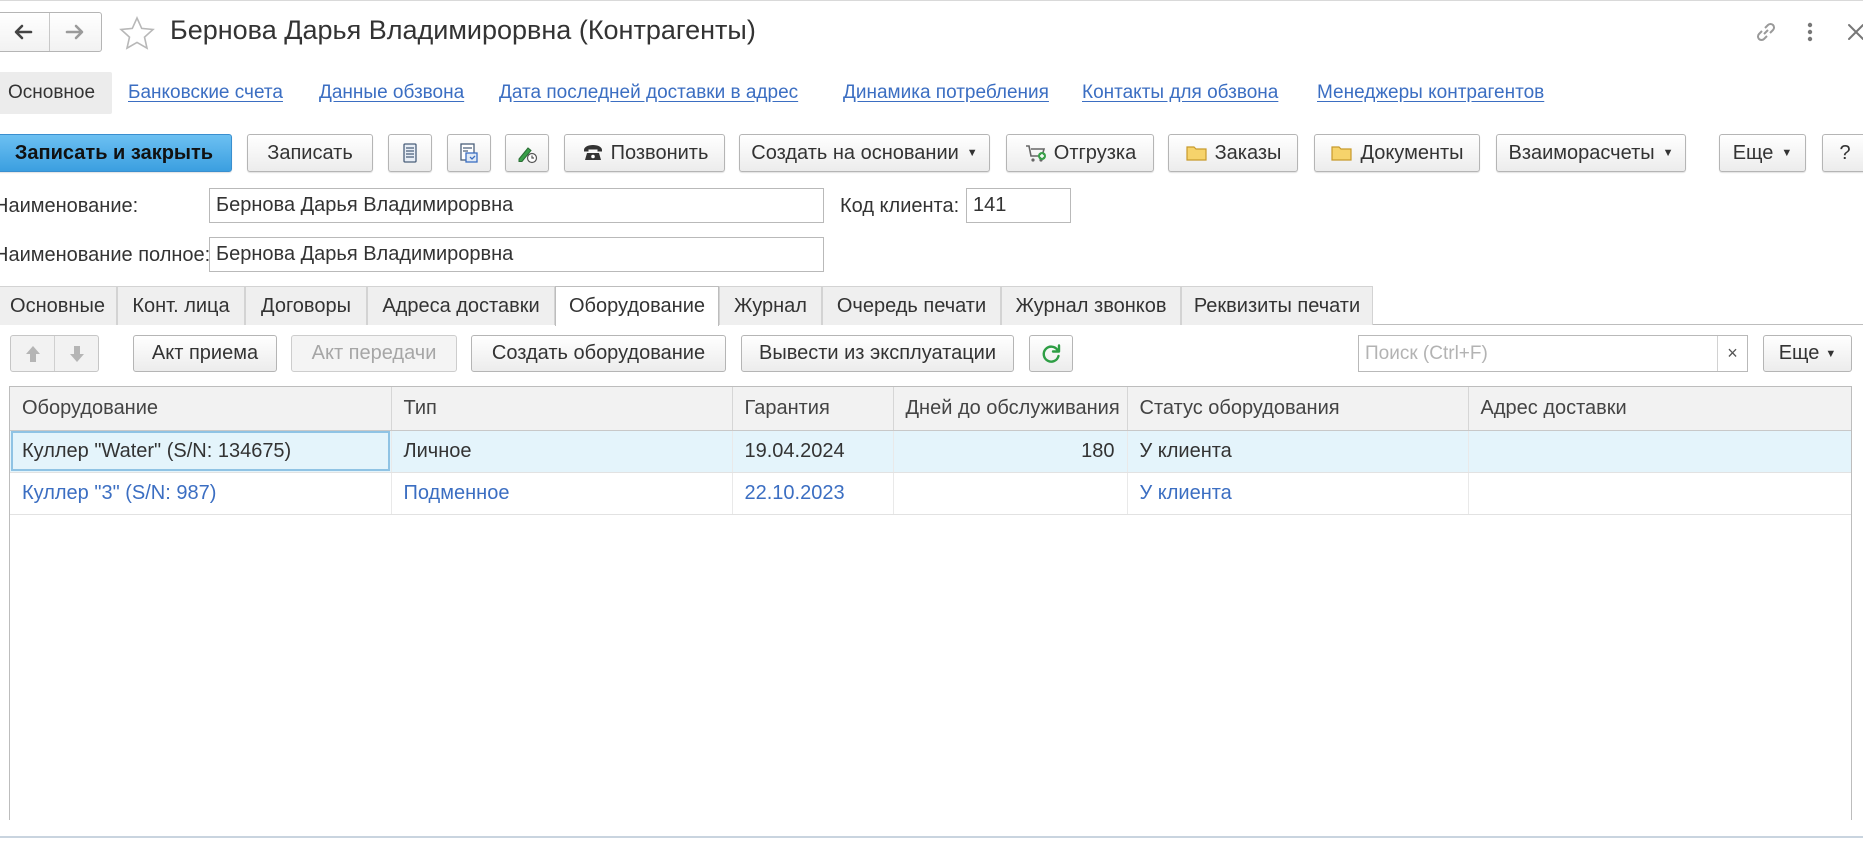 The width and height of the screenshot is (1863, 841). Describe the element at coordinates (562, 451) in the screenshot. I see `cell-type: Личное` at that location.